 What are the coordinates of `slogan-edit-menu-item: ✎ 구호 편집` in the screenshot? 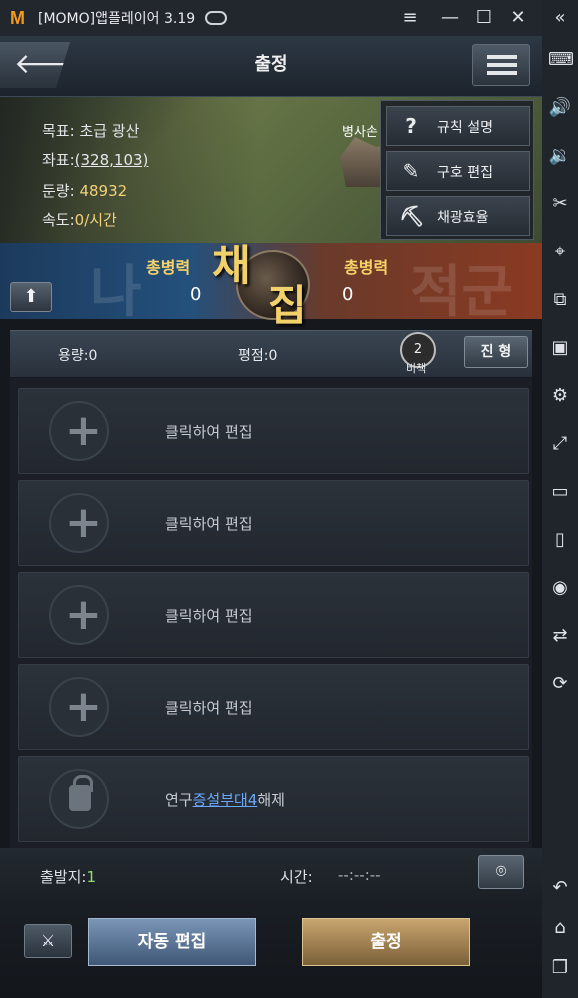 It's located at (458, 171).